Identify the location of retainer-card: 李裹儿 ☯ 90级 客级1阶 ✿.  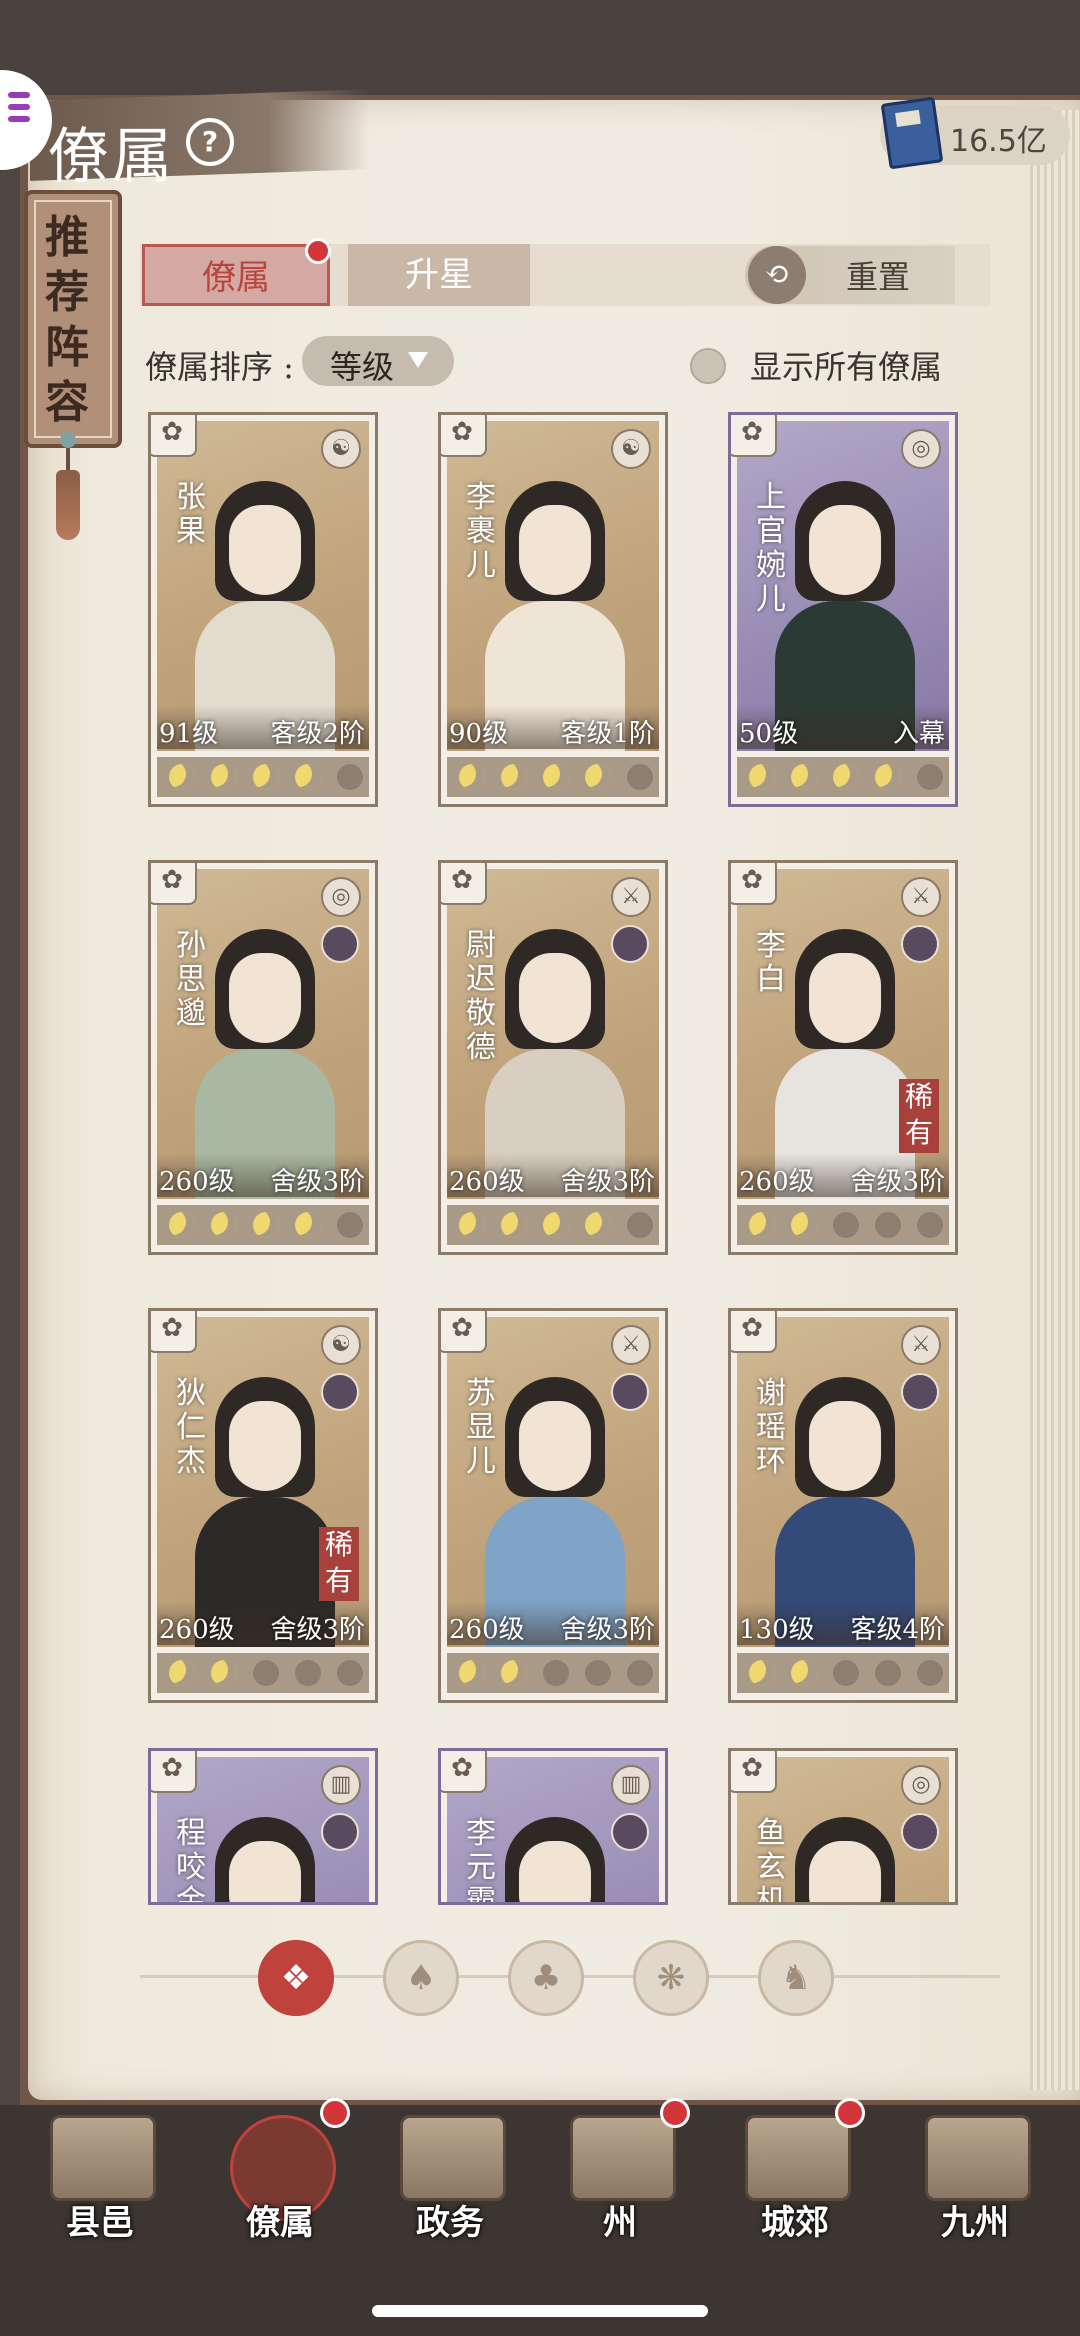
(553, 609).